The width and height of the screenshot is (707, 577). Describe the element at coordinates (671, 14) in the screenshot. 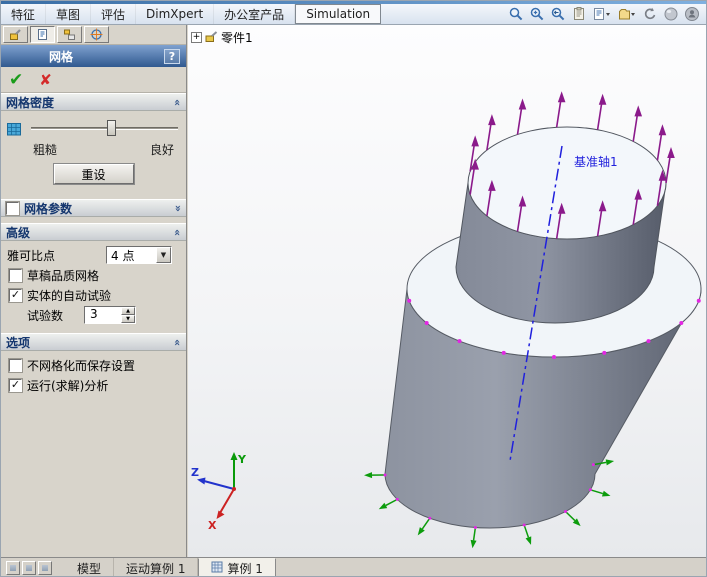

I see `appearance-icon` at that location.